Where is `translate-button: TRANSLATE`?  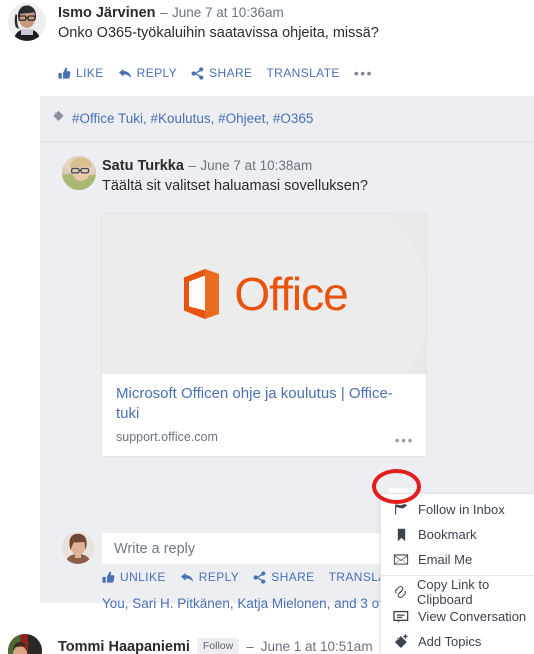 translate-button: TRANSLATE is located at coordinates (302, 73).